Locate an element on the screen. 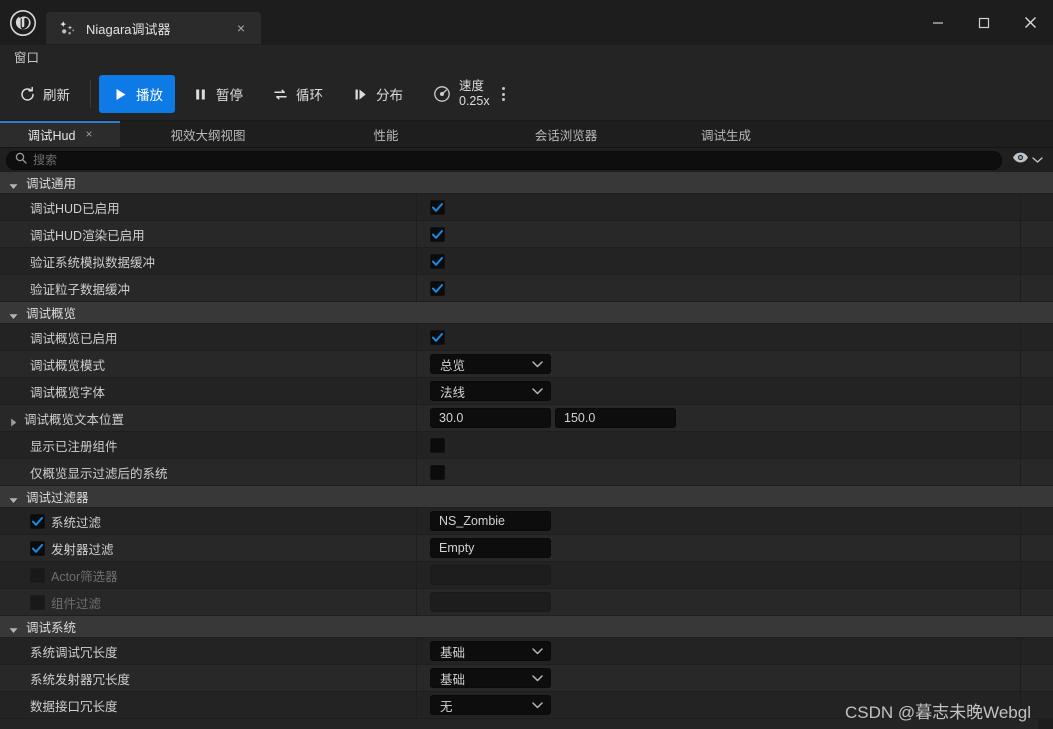  toolbar-divider is located at coordinates (90, 94).